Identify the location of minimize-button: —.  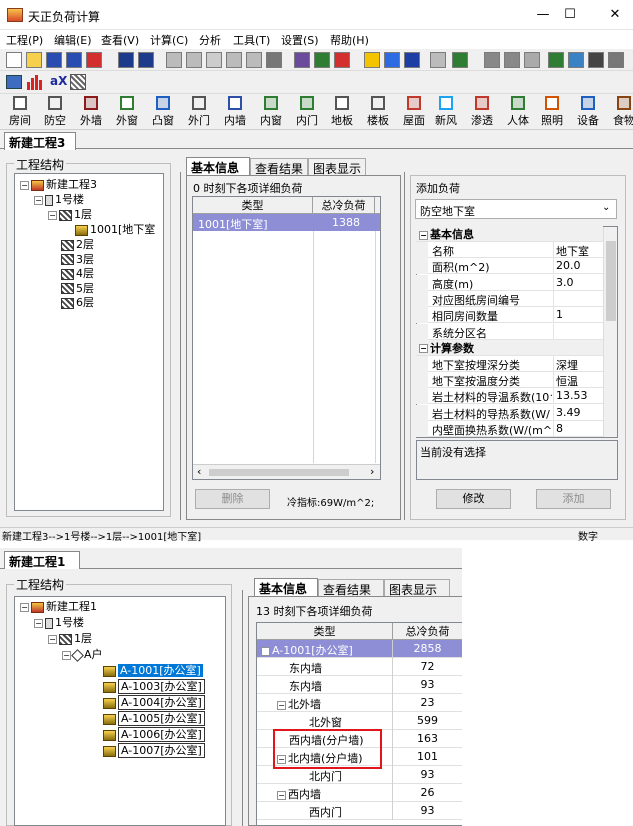
(543, 15).